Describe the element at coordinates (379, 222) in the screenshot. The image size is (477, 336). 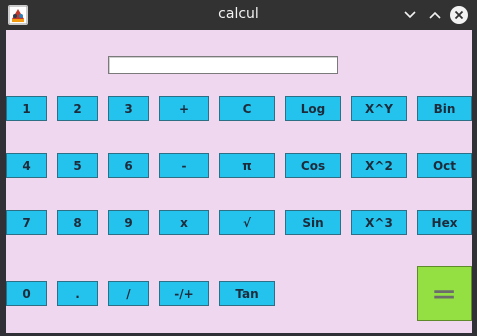
I see `x-cubed-button: X^3` at that location.